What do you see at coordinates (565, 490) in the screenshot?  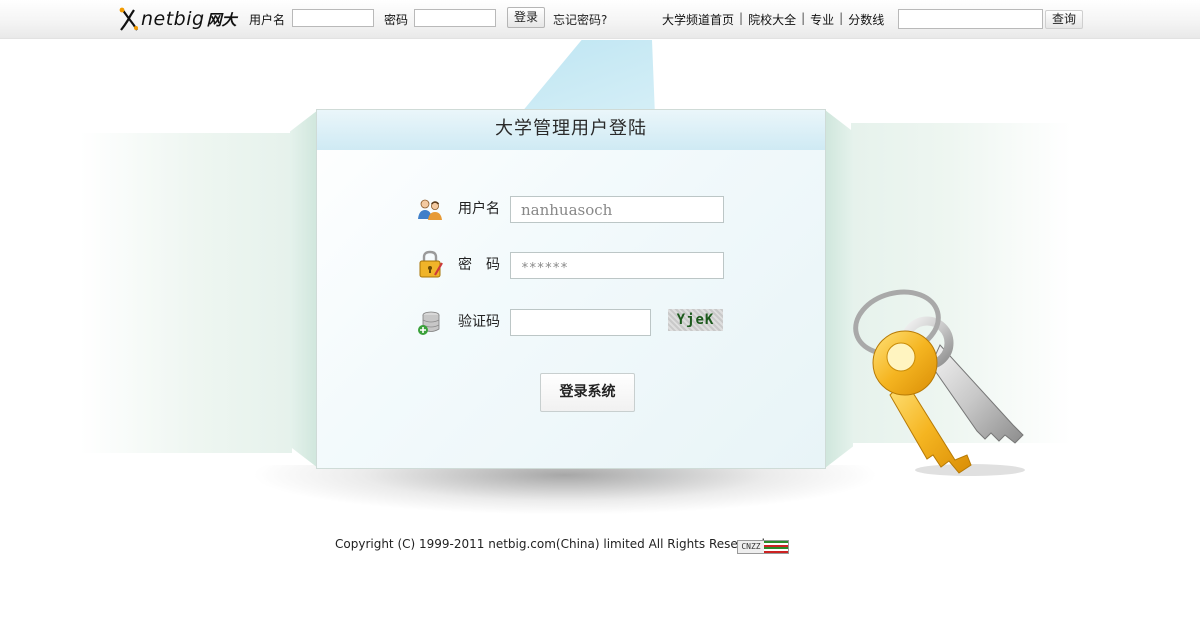 I see `panel-shadow` at bounding box center [565, 490].